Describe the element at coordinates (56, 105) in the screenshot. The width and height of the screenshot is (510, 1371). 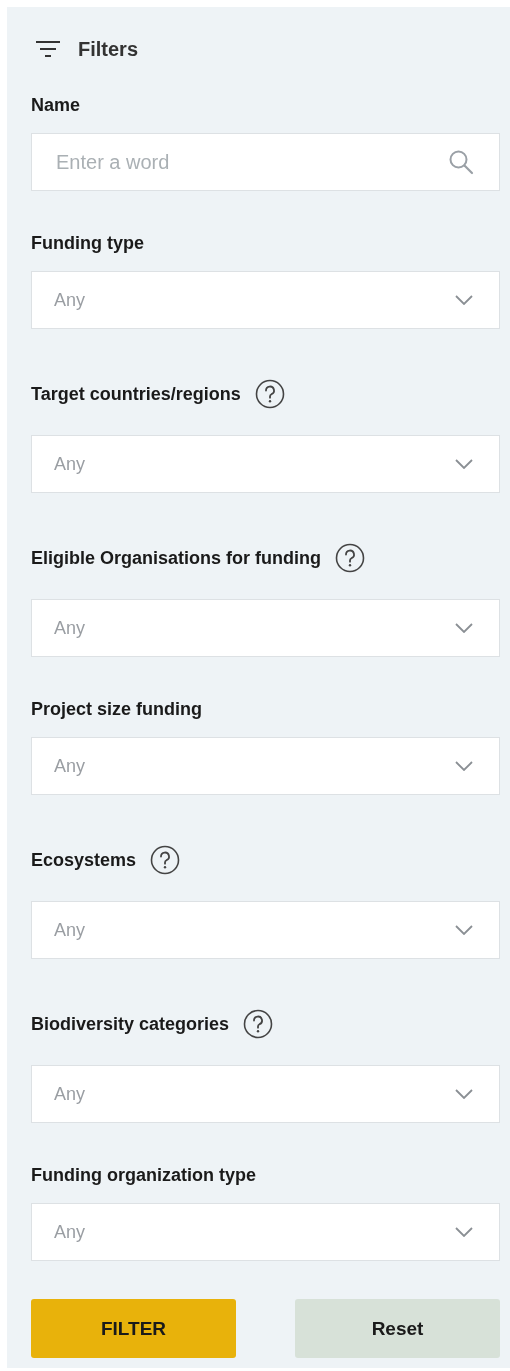
I see `field-label: Name` at that location.